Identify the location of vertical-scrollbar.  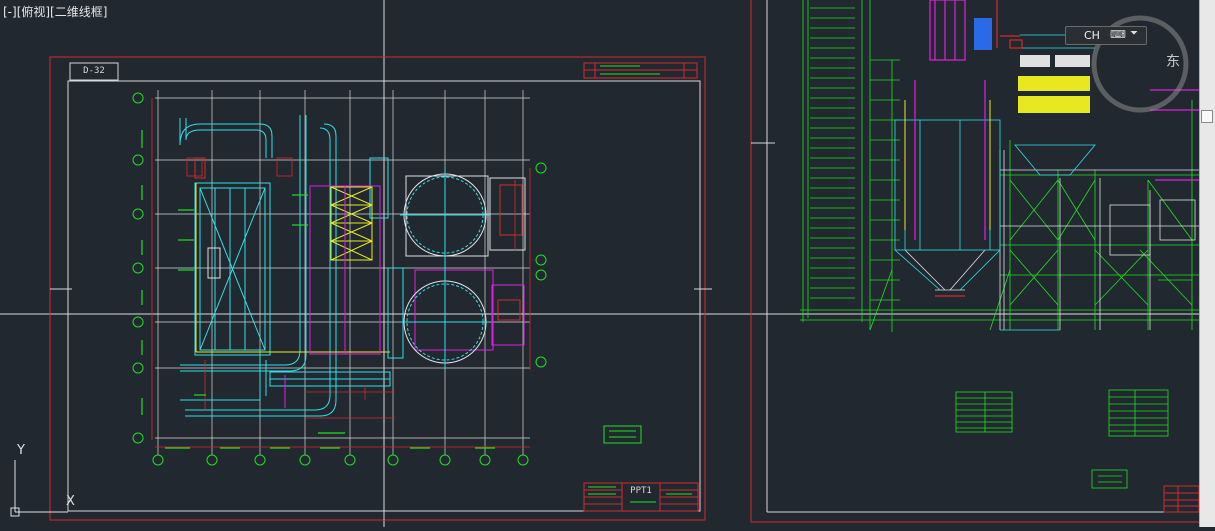
(1207, 263).